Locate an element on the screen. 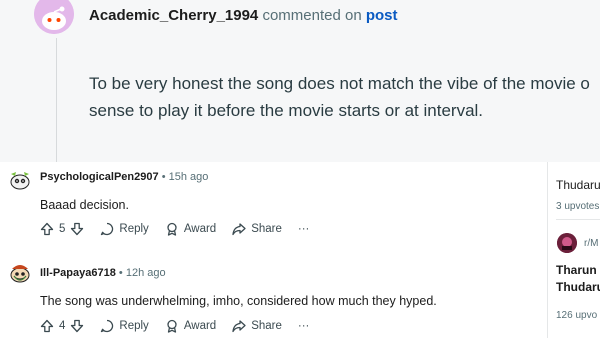 The height and width of the screenshot is (338, 600). related-post-meta: 3 upvotes is located at coordinates (578, 206).